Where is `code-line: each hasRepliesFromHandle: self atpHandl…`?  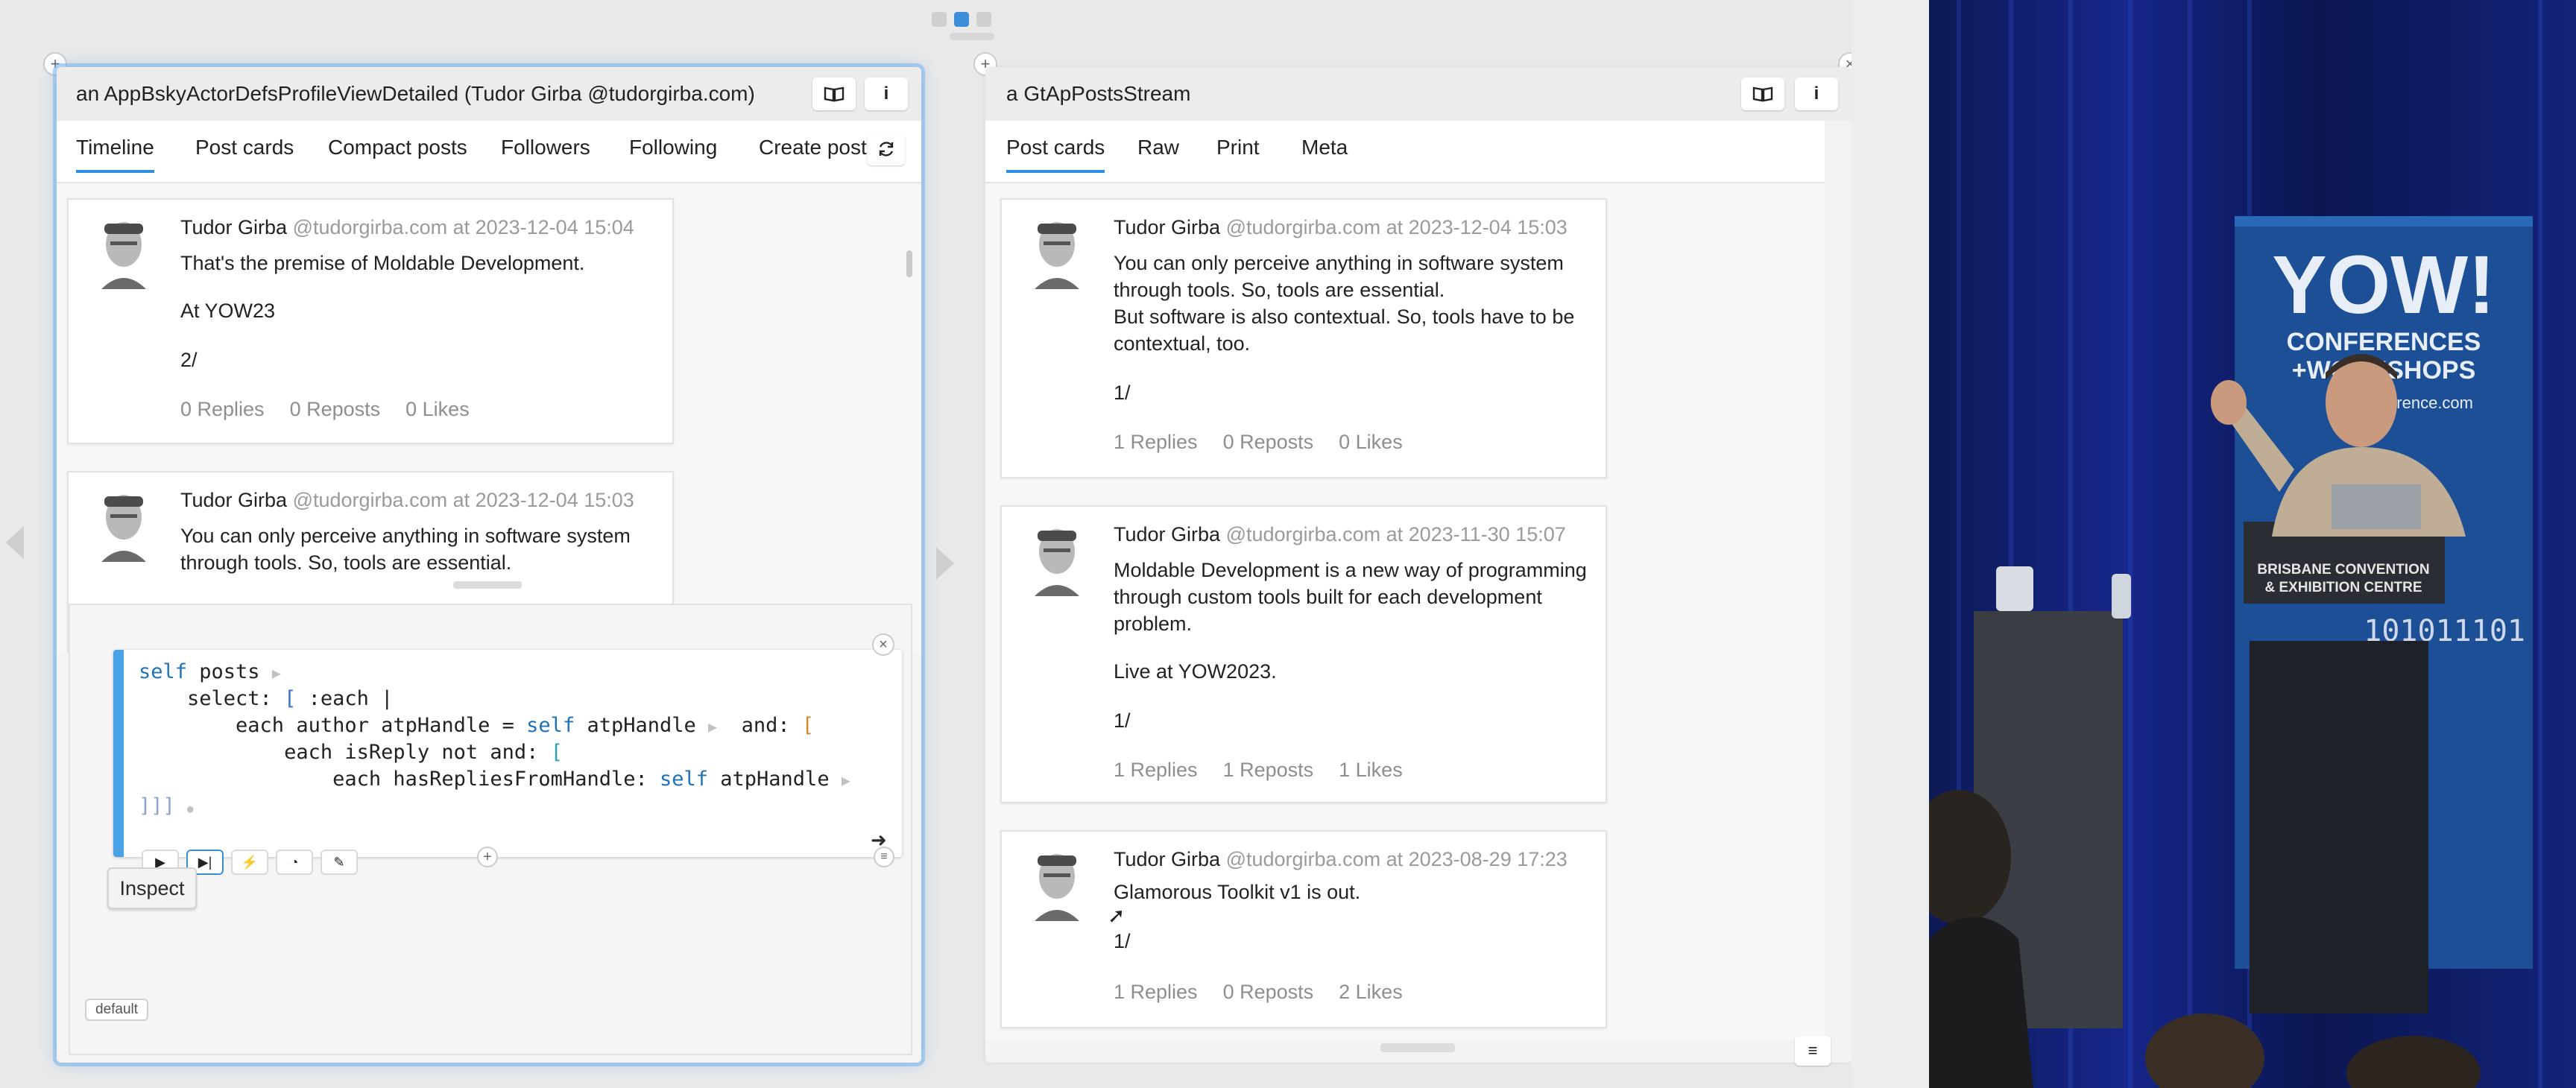 code-line: each hasRepliesFromHandle: self atpHandl… is located at coordinates (494, 779).